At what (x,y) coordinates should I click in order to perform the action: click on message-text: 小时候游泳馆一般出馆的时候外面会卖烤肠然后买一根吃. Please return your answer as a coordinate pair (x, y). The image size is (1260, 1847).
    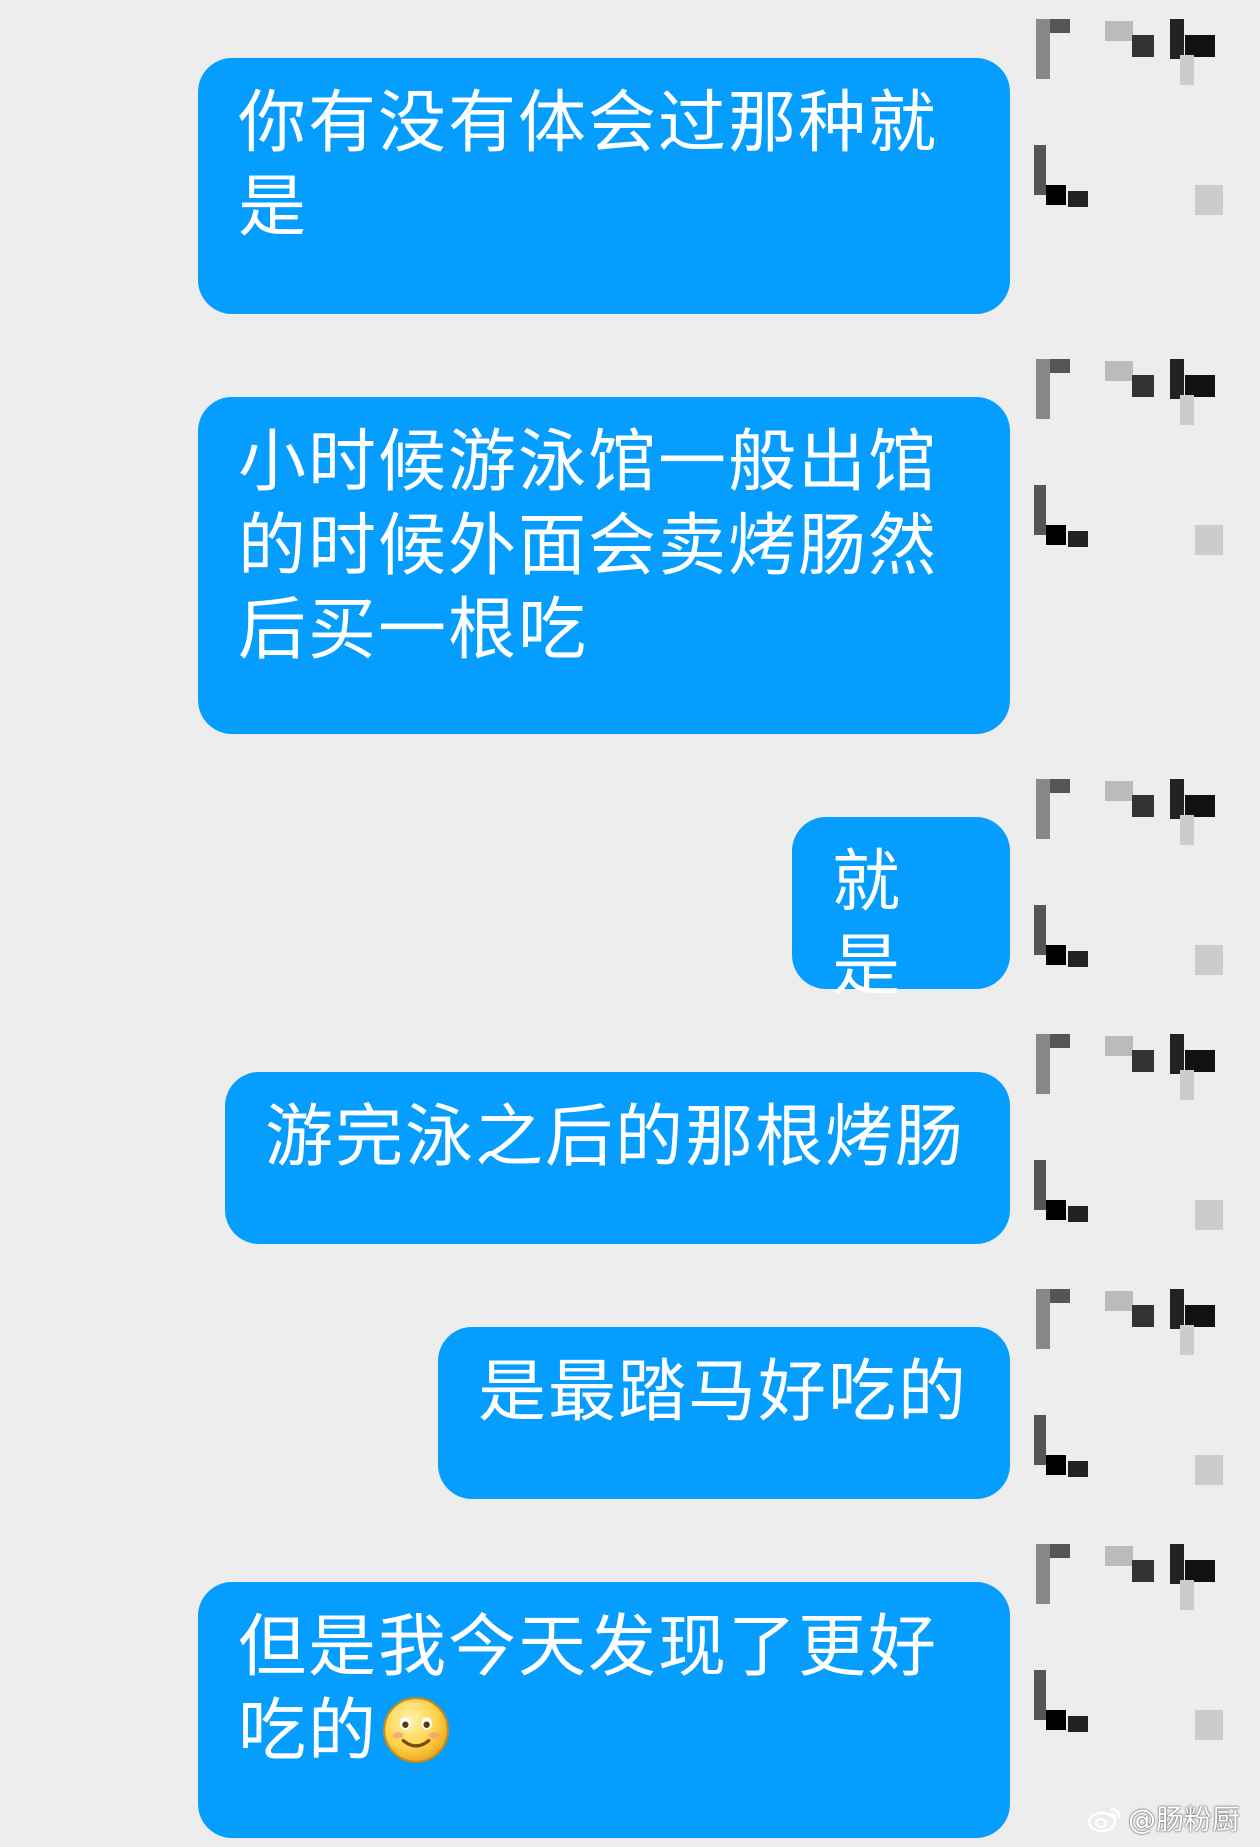
    Looking at the image, I should click on (588, 546).